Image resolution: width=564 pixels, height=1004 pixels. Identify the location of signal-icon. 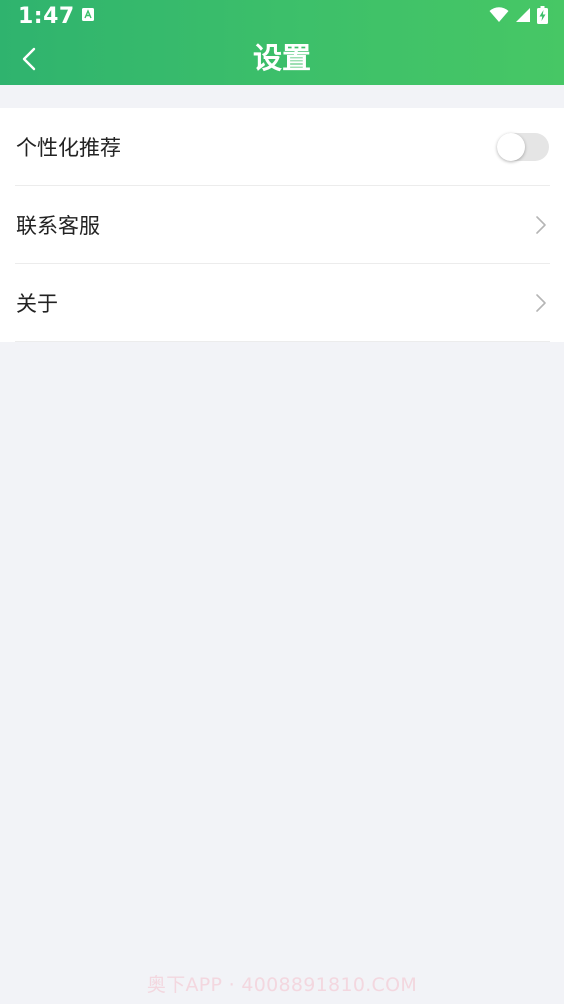
(523, 15).